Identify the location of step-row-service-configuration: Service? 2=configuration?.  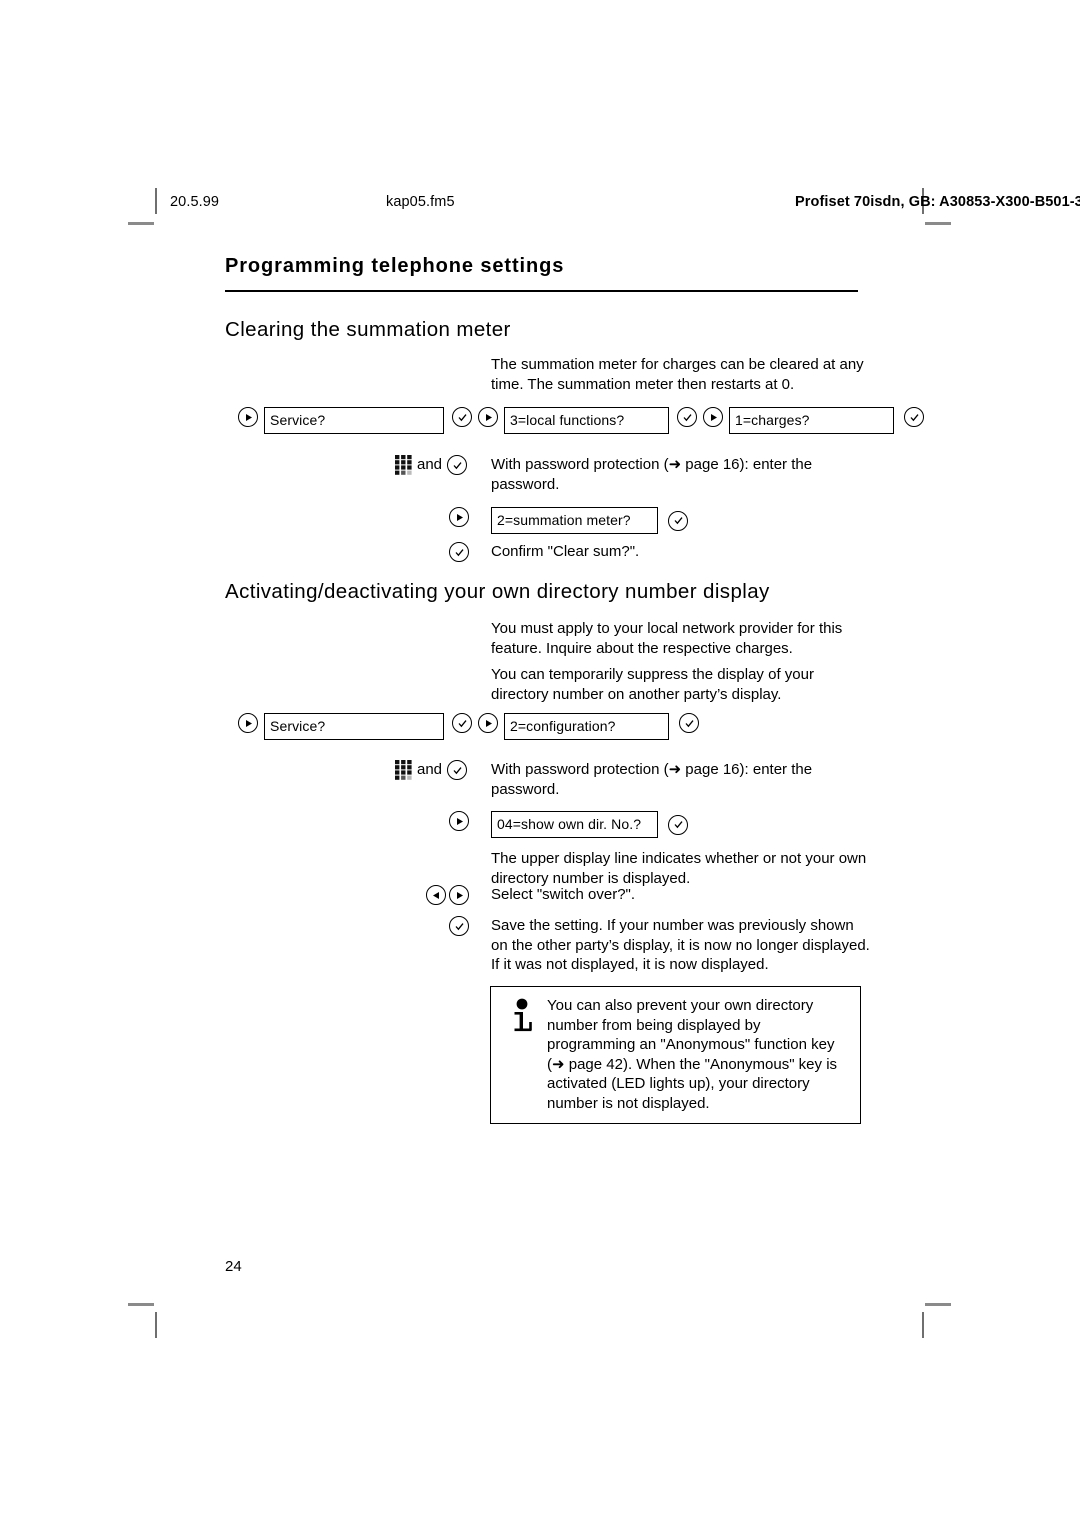
(468, 726).